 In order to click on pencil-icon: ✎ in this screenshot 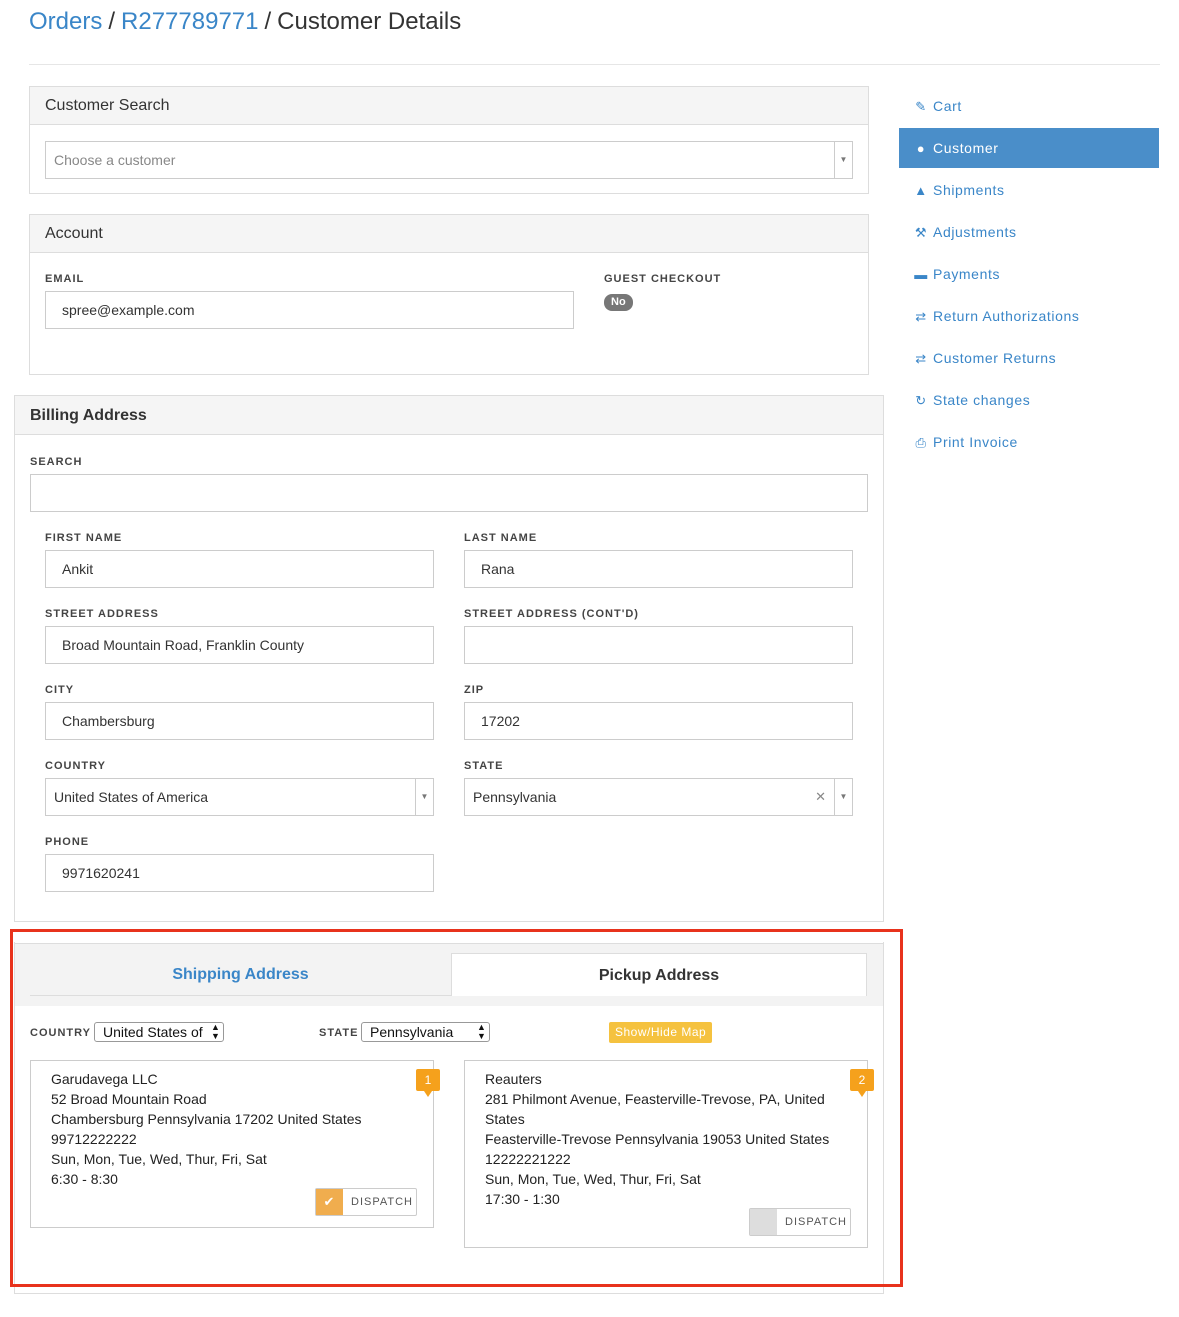, I will do `click(921, 106)`.